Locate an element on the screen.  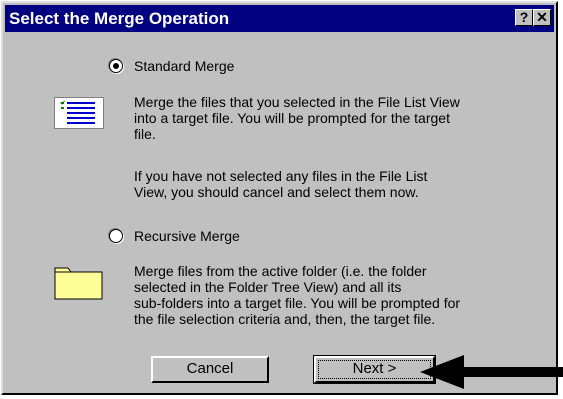
close-button: ✕ is located at coordinates (542, 17).